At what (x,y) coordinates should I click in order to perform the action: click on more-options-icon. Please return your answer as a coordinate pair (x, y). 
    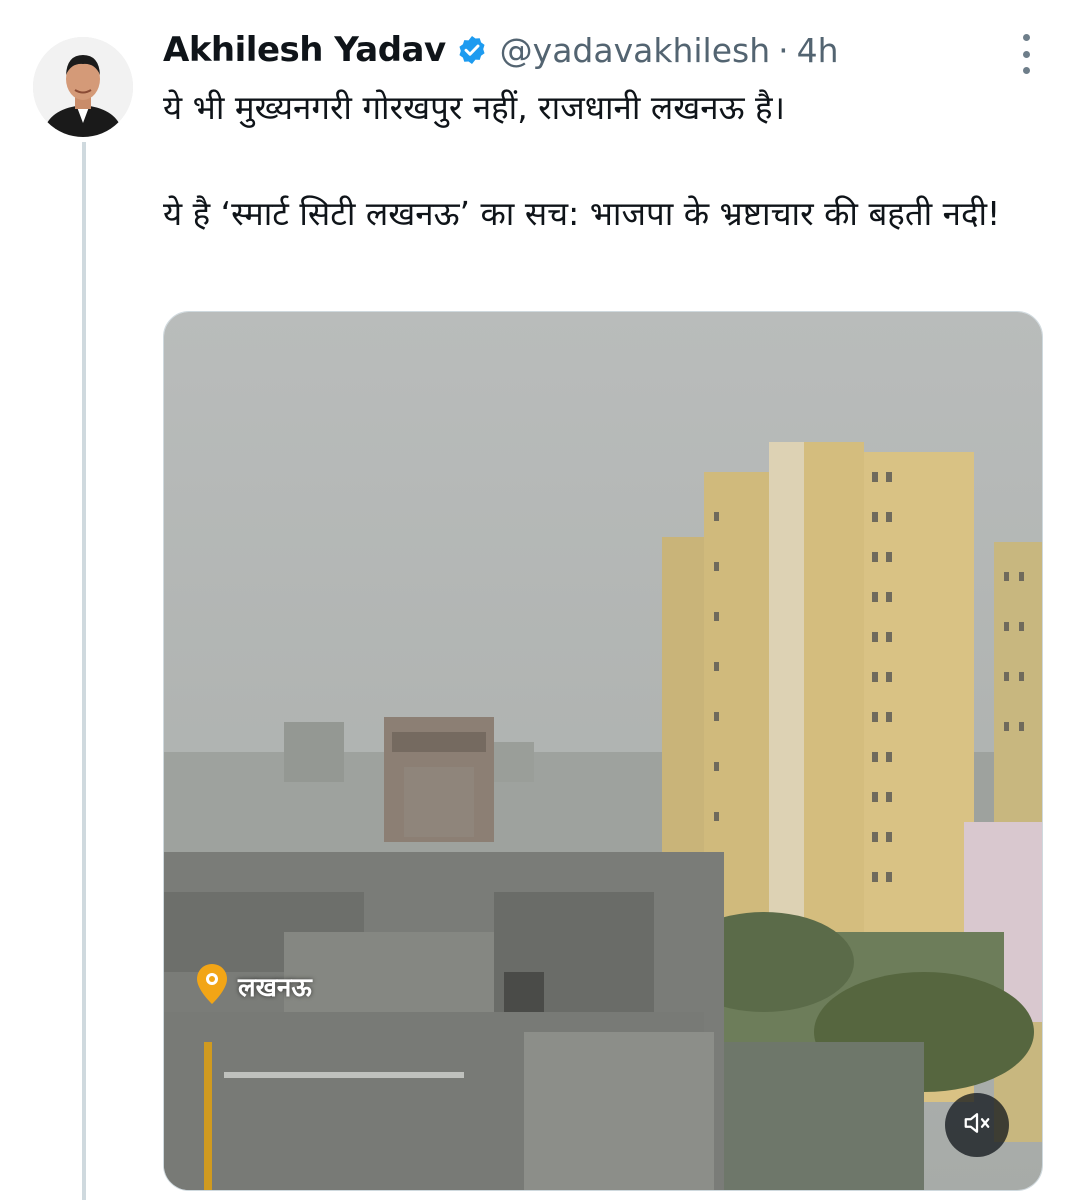
    Looking at the image, I should click on (1026, 54).